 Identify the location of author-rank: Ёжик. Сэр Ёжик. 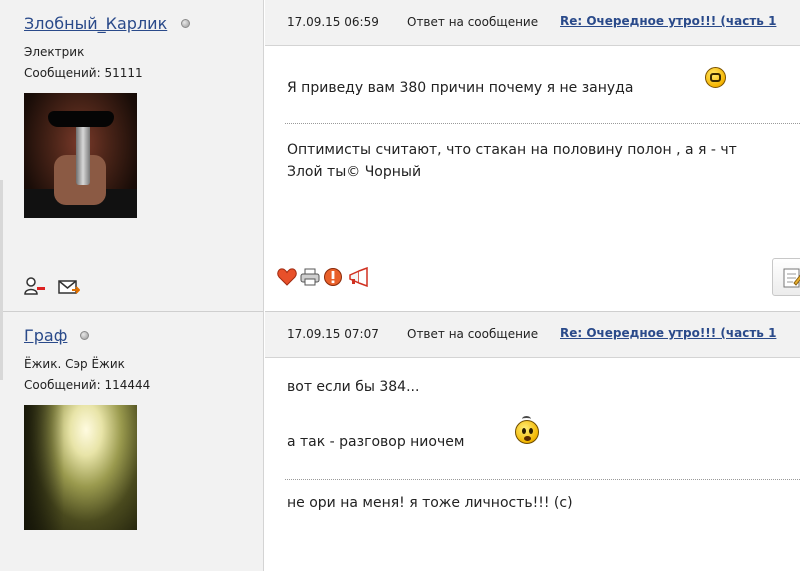
(74, 364).